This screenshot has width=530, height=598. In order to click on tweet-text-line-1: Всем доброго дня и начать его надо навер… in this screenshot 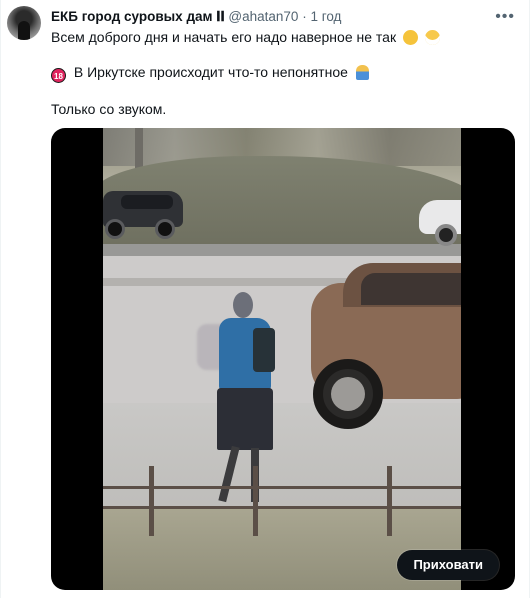, I will do `click(245, 37)`.